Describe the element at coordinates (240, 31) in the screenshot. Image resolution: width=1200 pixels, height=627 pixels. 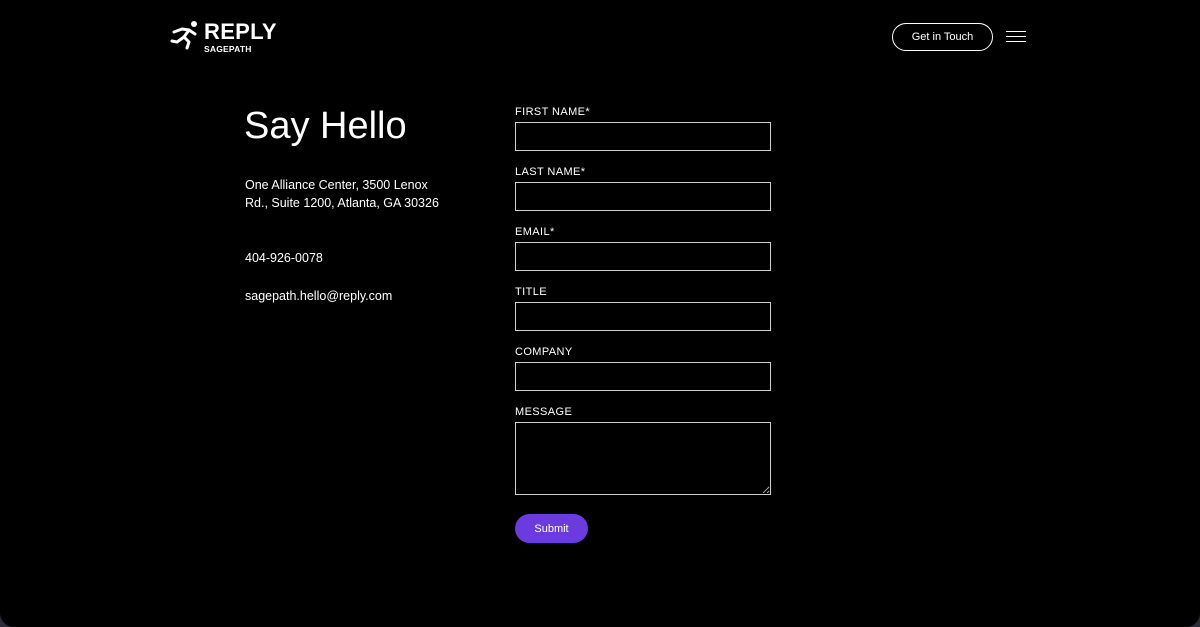
I see `logo-wordmark: REPLY` at that location.